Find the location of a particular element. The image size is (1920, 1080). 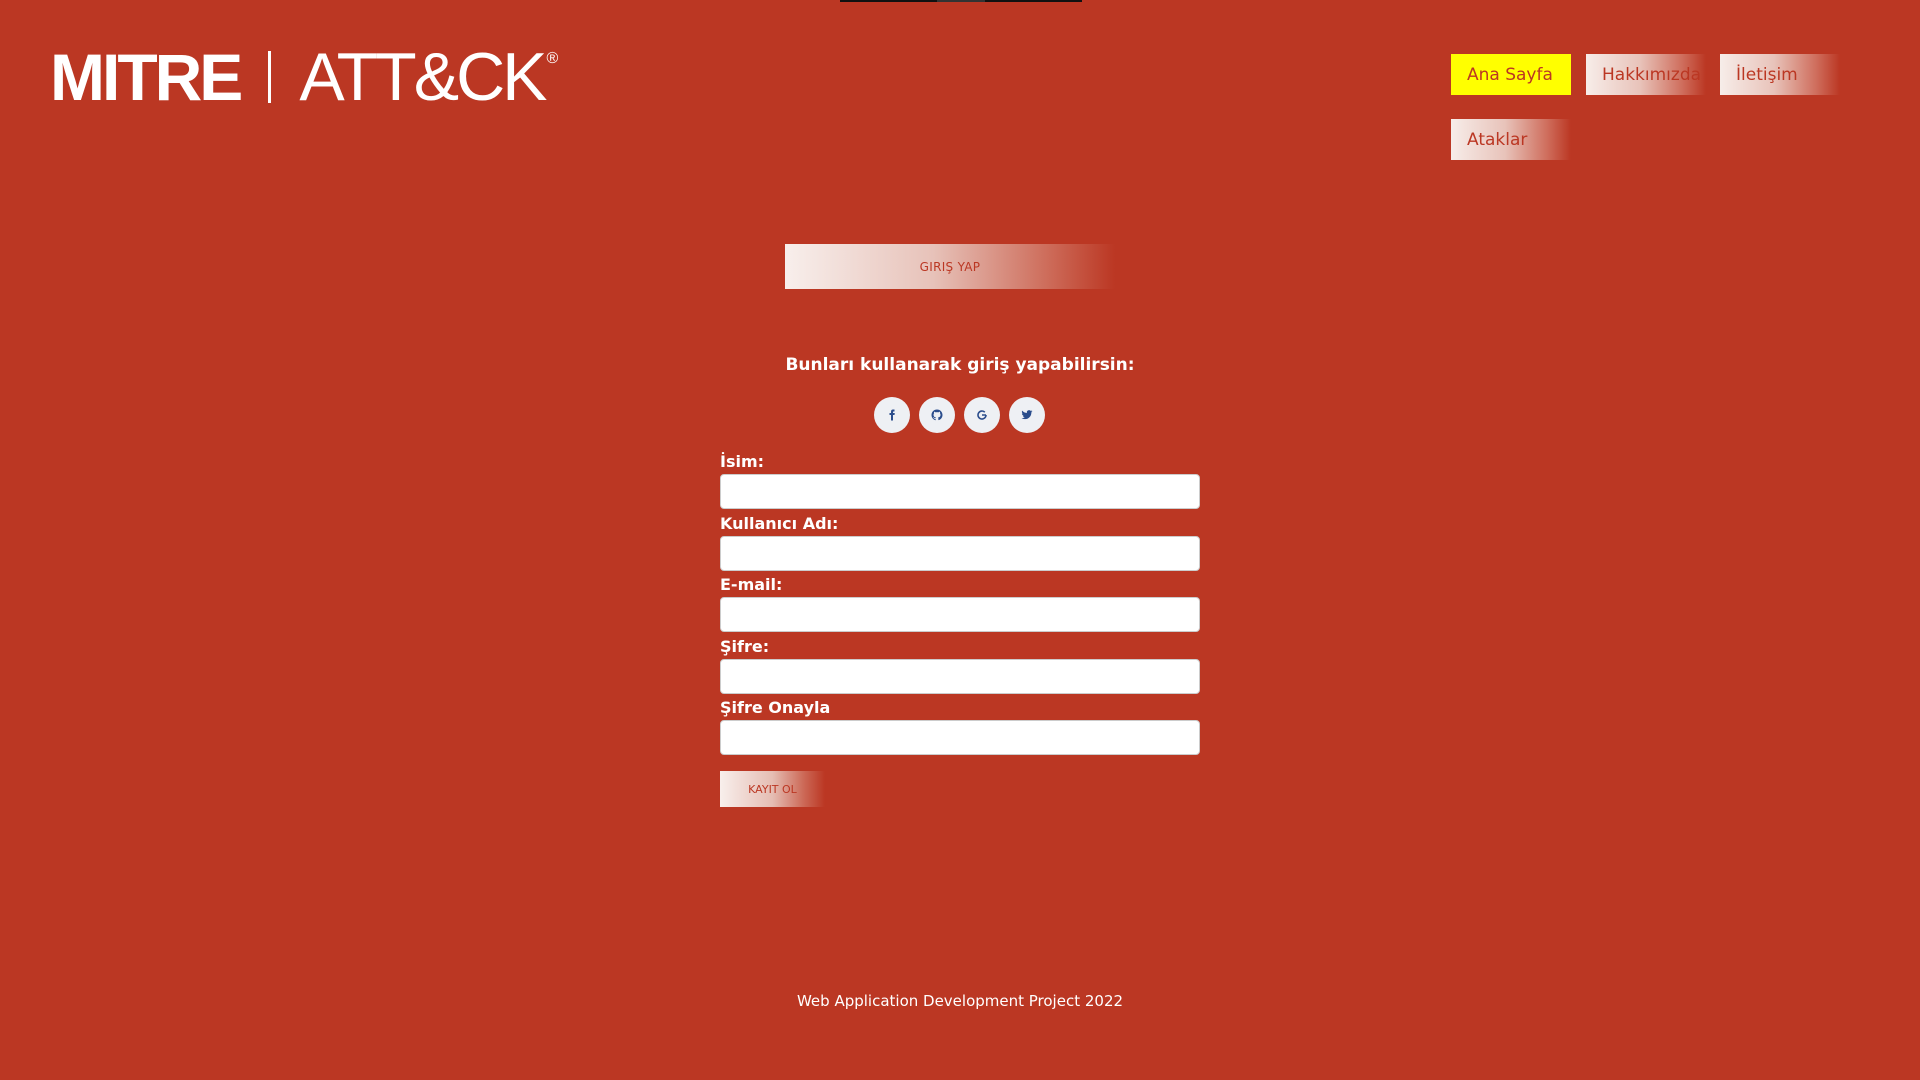

name-field-group: İsim: is located at coordinates (960, 481).